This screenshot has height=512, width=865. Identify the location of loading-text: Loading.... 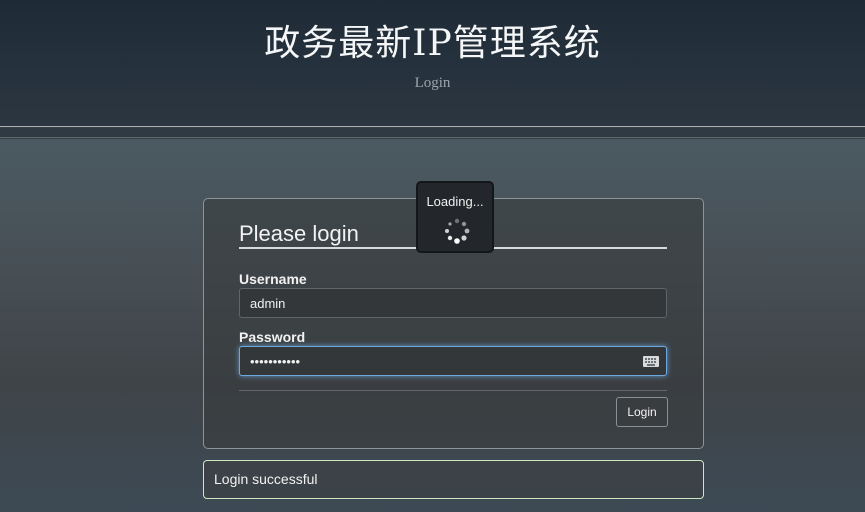
(455, 201).